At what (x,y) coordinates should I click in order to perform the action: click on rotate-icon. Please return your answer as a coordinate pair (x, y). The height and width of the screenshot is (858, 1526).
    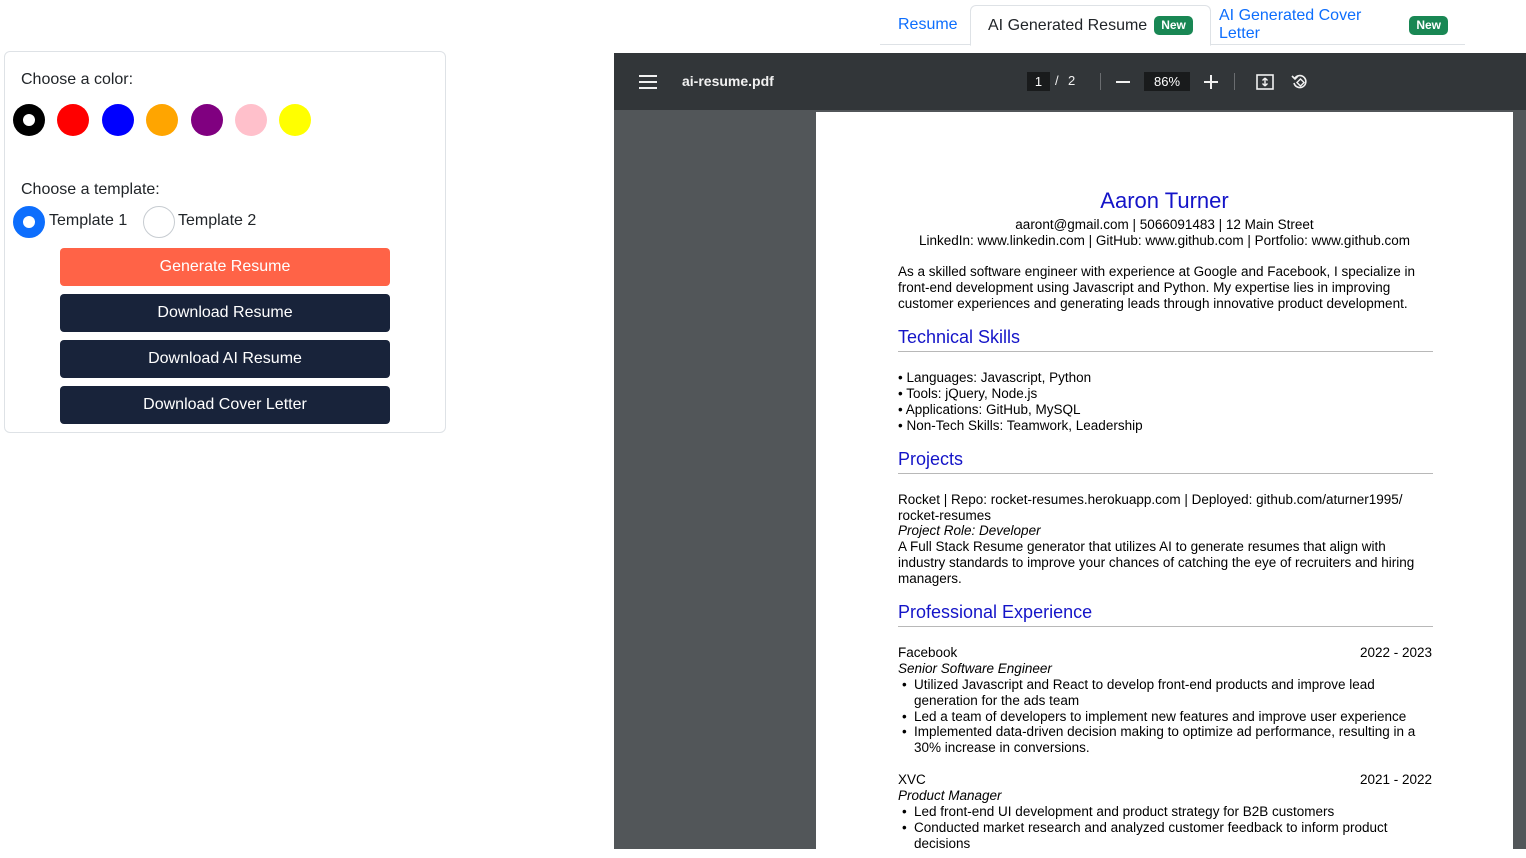
    Looking at the image, I should click on (1300, 82).